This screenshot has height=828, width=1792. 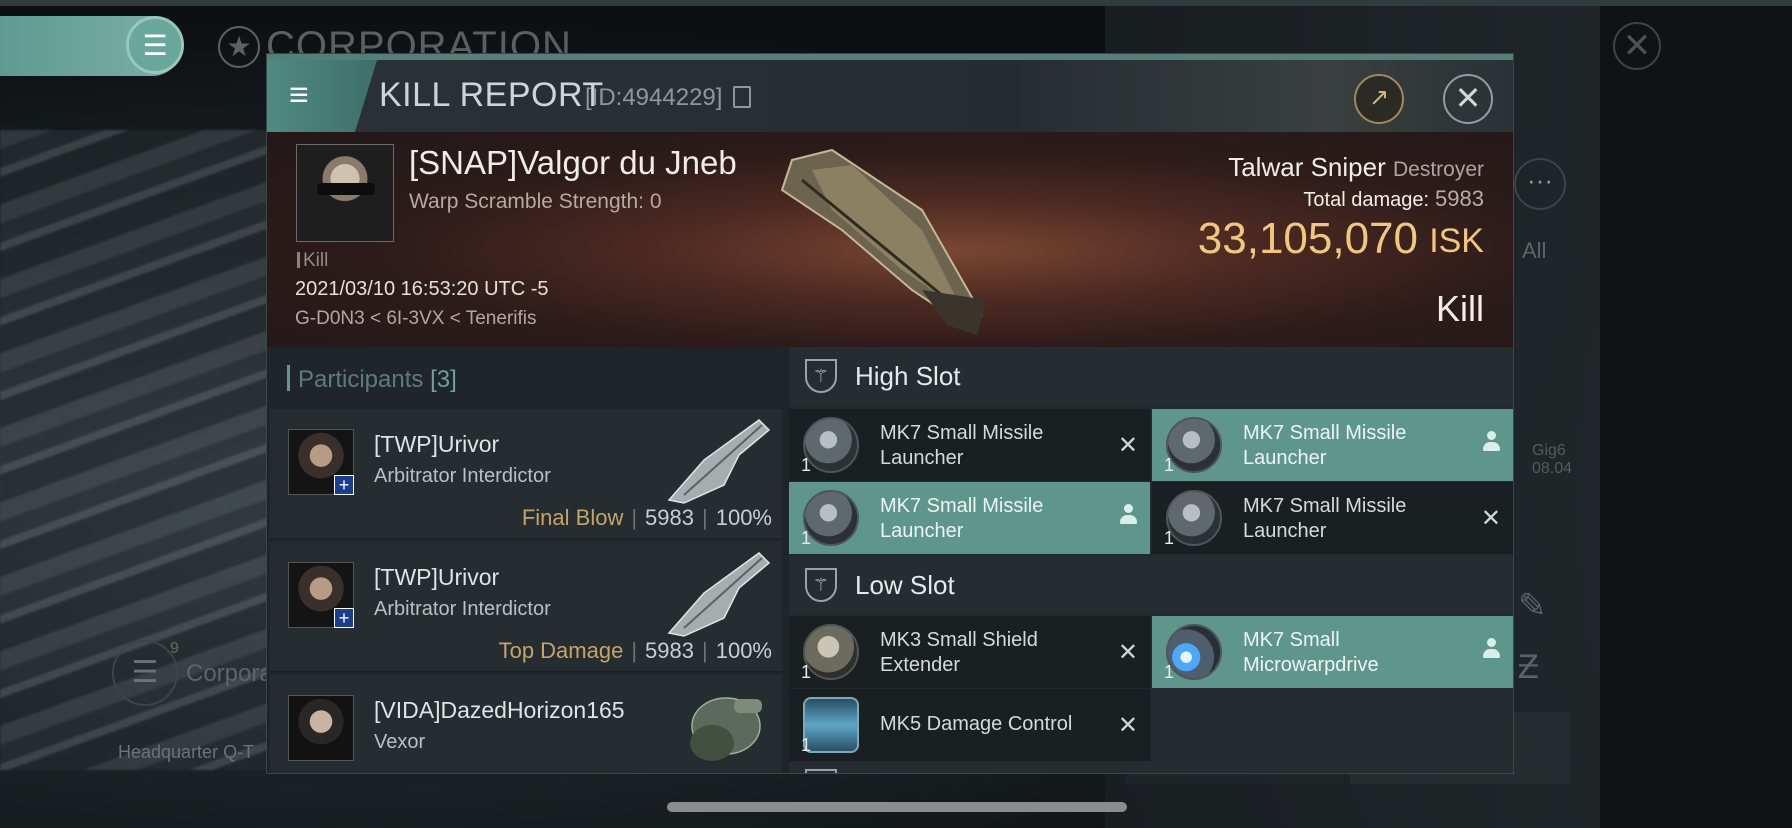 What do you see at coordinates (1532, 606) in the screenshot?
I see `edit-icon: ✎` at bounding box center [1532, 606].